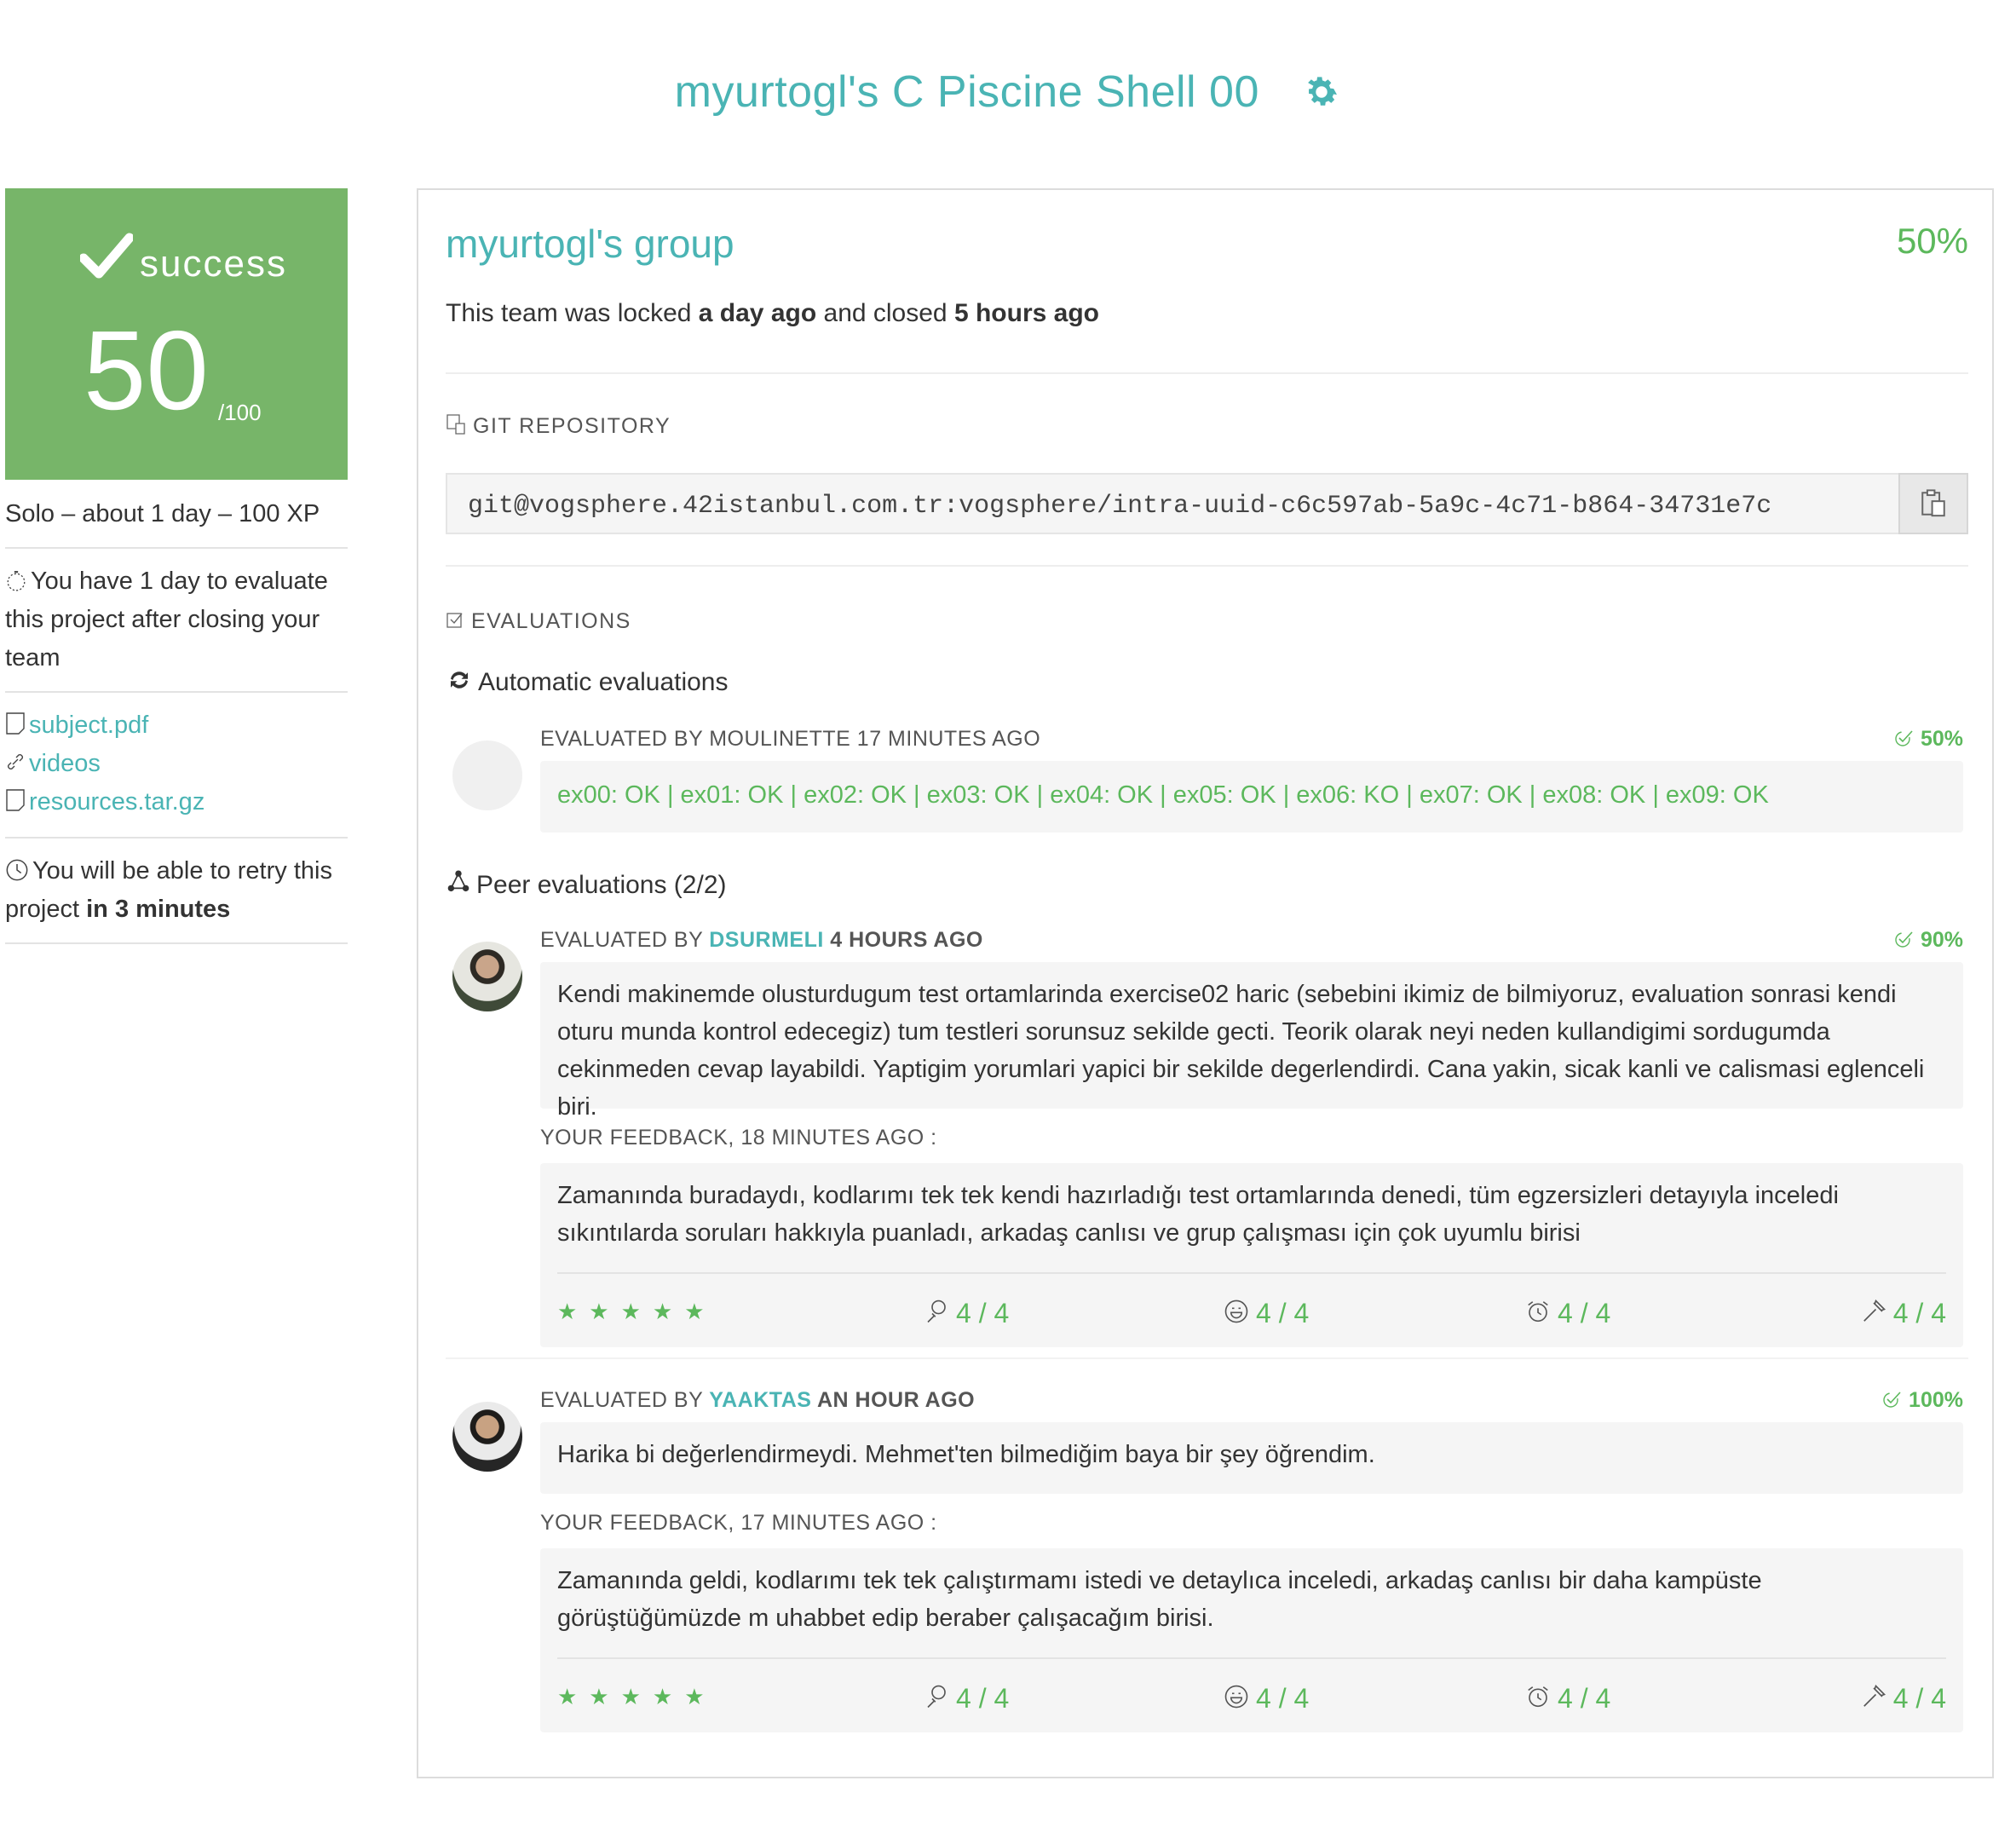 Image resolution: width=2016 pixels, height=1844 pixels. Describe the element at coordinates (572, 313) in the screenshot. I see `lock-prefix: This team was locked` at that location.